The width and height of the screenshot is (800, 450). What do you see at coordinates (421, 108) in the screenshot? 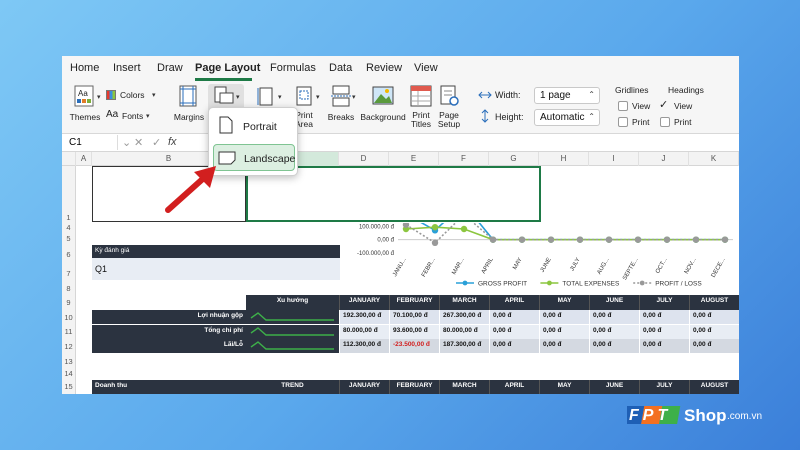
I see `print-titles-button: Print Titles` at bounding box center [421, 108].